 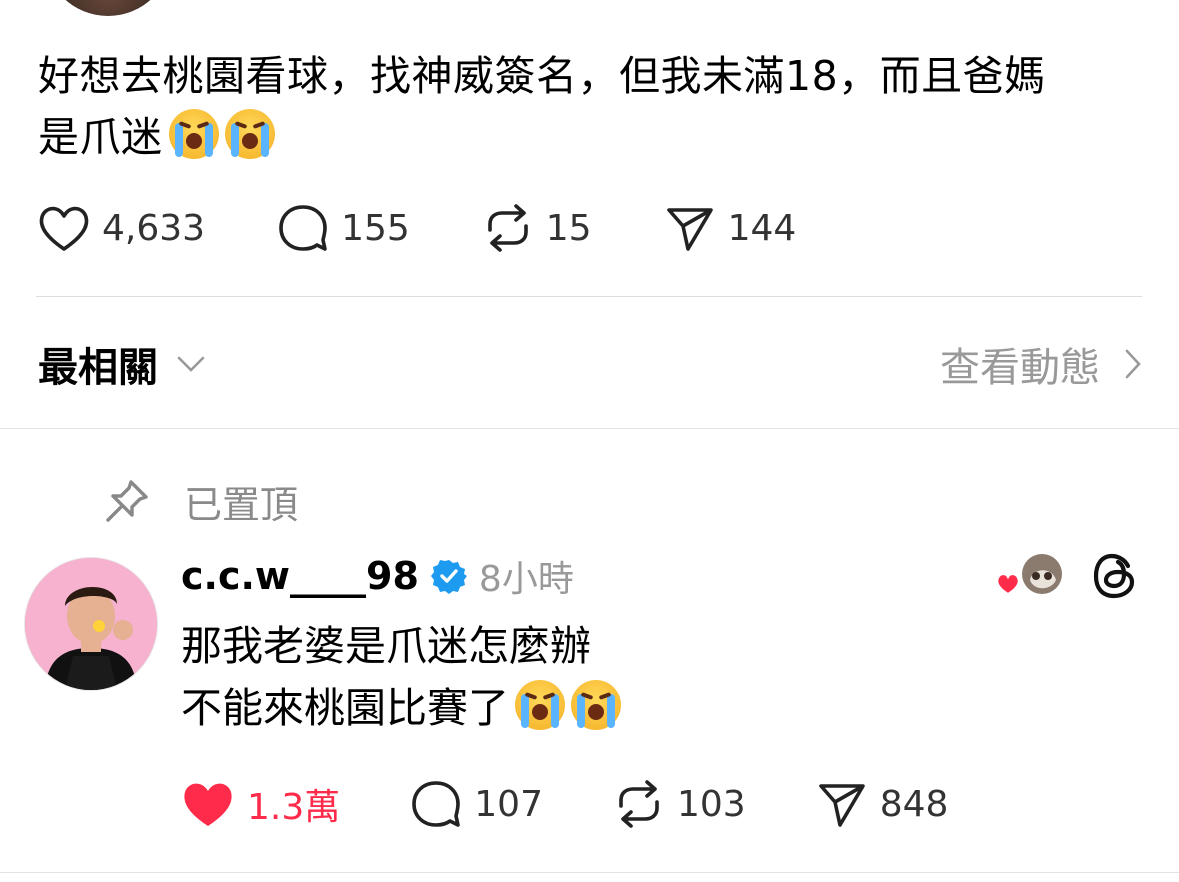 What do you see at coordinates (914, 804) in the screenshot?
I see `share-count: 848` at bounding box center [914, 804].